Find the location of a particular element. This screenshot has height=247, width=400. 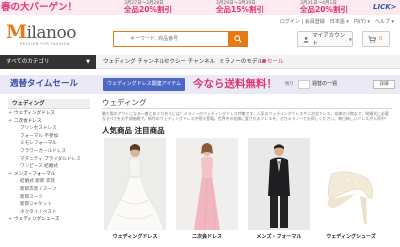

promo-segment-1: 3月27日～3月28日 全品20%割引 is located at coordinates (166, 7).